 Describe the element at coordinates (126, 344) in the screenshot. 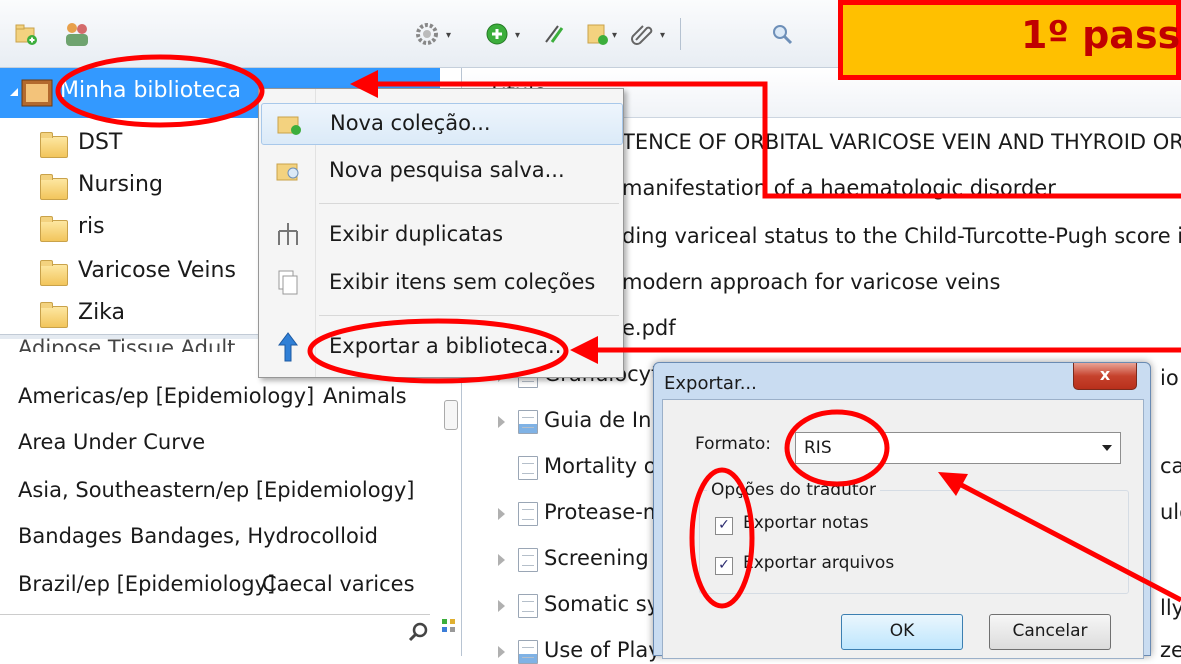

I see `tag-row-partial: Adipose Tissue Adult` at that location.